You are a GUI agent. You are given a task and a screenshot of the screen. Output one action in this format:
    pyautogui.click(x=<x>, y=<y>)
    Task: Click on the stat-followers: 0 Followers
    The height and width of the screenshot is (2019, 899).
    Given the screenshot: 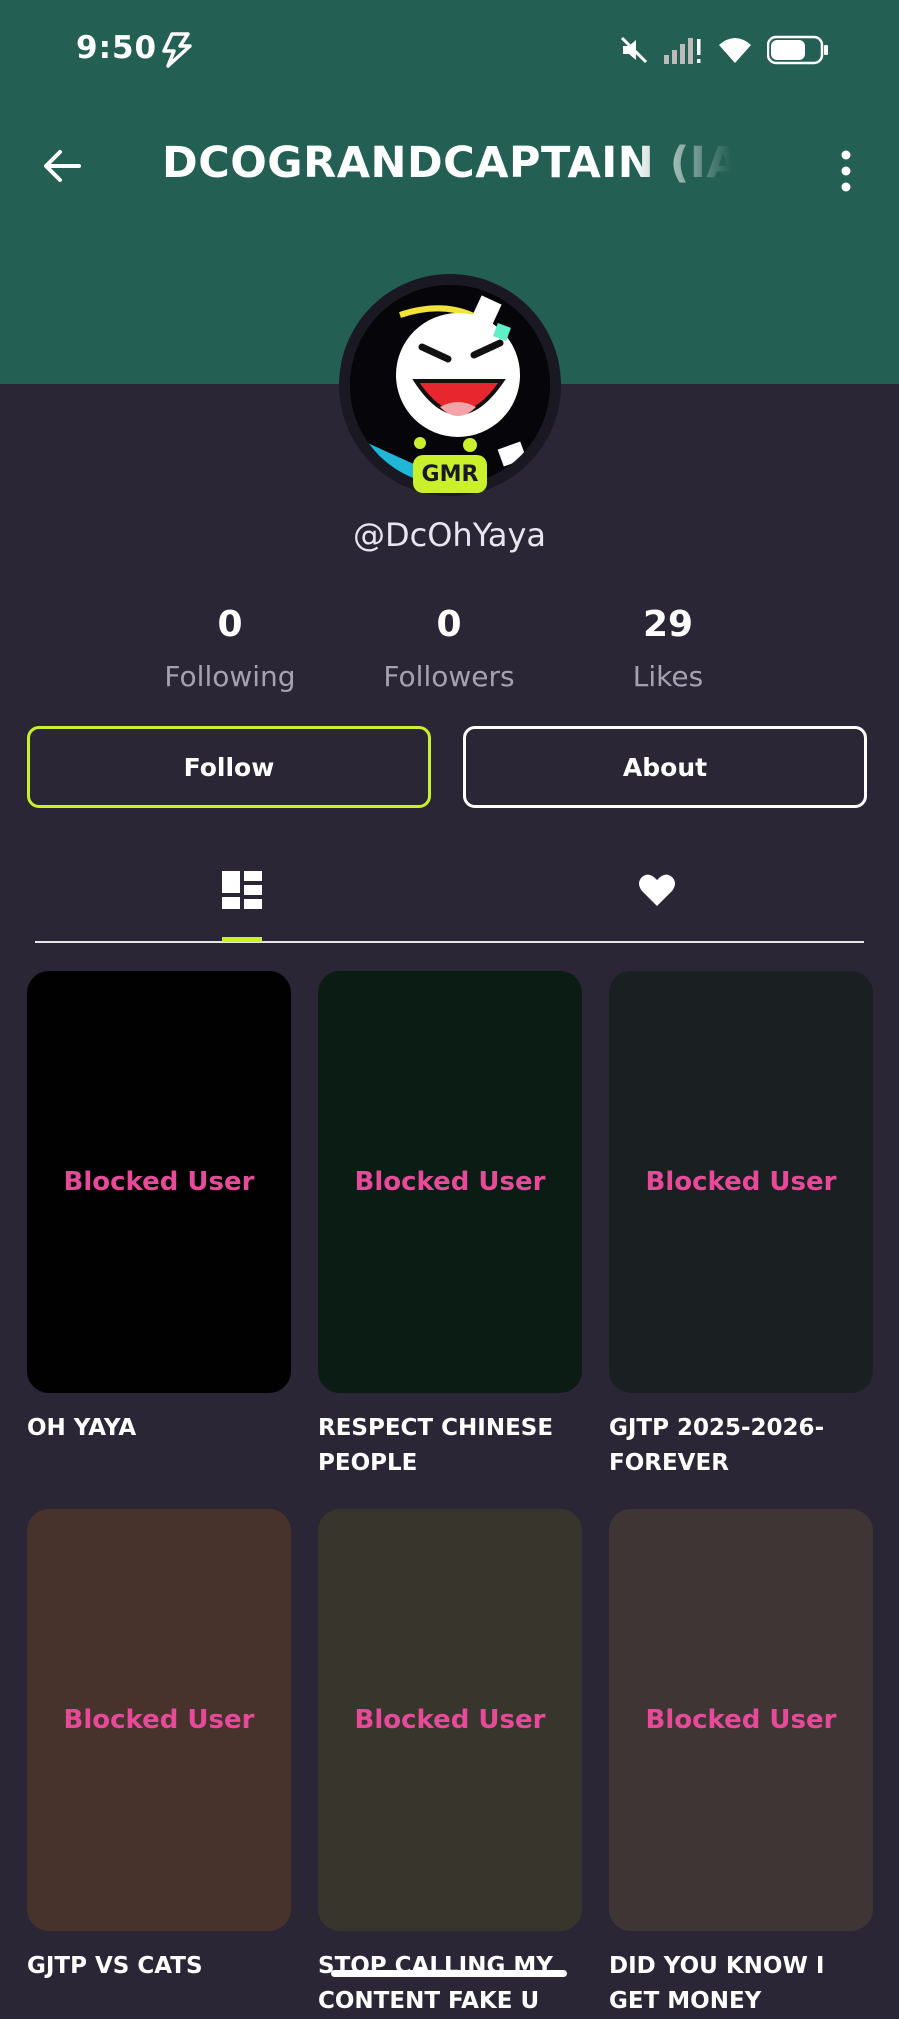 What is the action you would take?
    pyautogui.click(x=449, y=648)
    